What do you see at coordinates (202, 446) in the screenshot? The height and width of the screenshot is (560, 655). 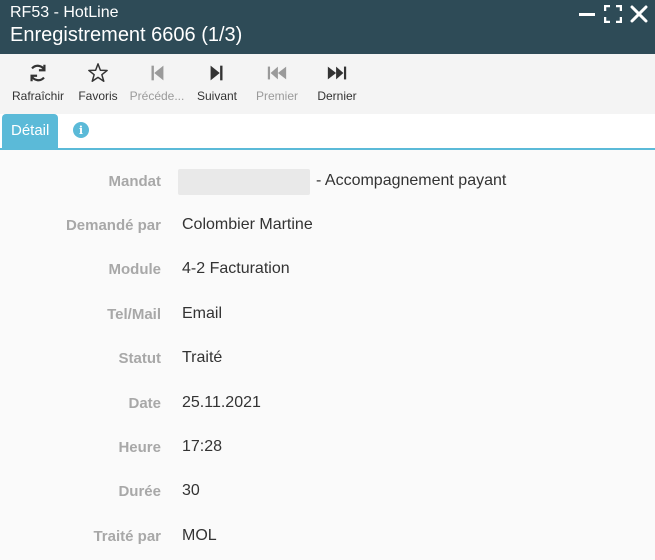 I see `heure-value: 17:28` at bounding box center [202, 446].